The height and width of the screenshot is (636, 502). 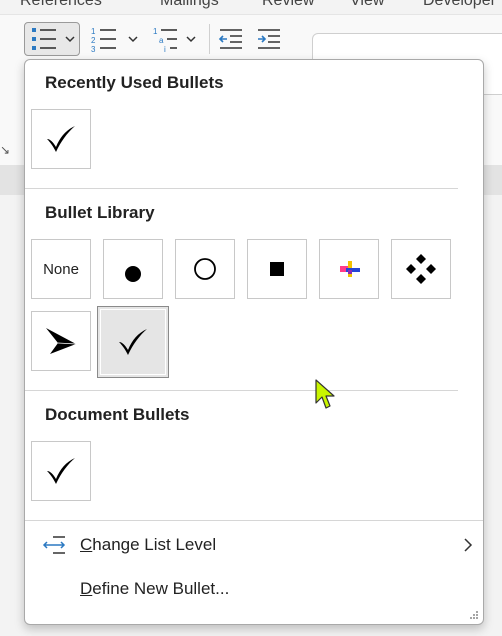 What do you see at coordinates (367, 5) in the screenshot?
I see `tab-view: View` at bounding box center [367, 5].